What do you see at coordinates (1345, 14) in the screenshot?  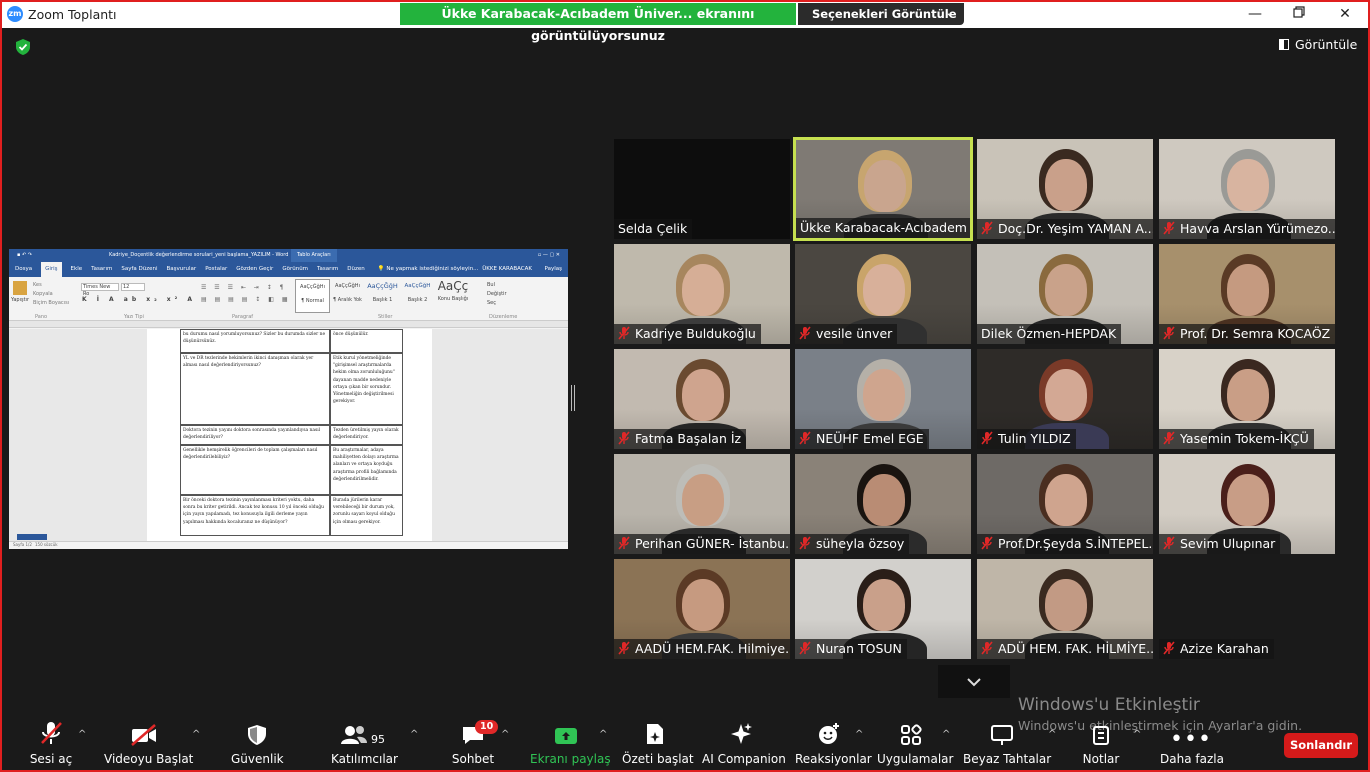 I see `close-button: ✕` at bounding box center [1345, 14].